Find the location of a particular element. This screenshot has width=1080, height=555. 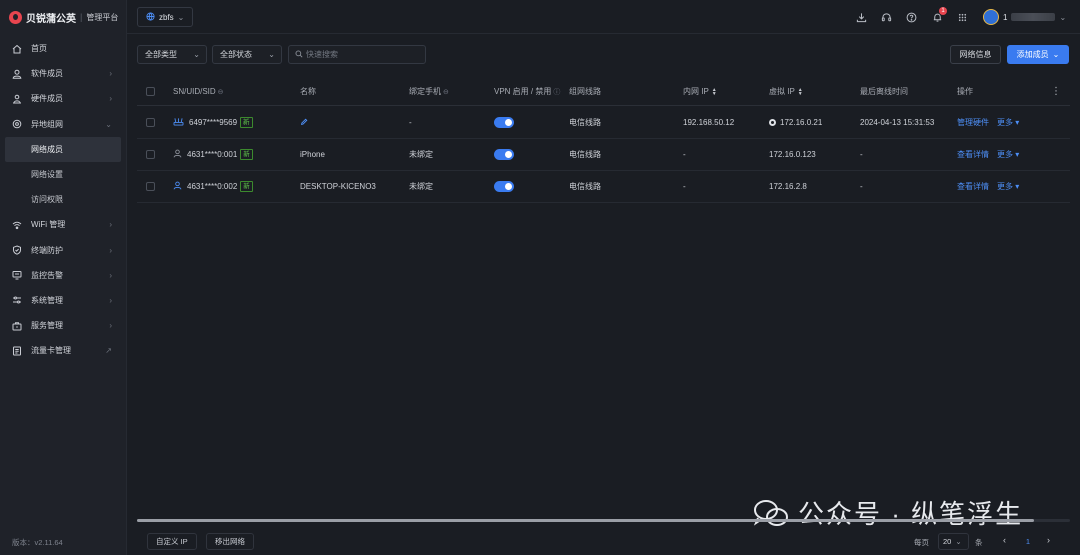

help-icon is located at coordinates (911, 17).